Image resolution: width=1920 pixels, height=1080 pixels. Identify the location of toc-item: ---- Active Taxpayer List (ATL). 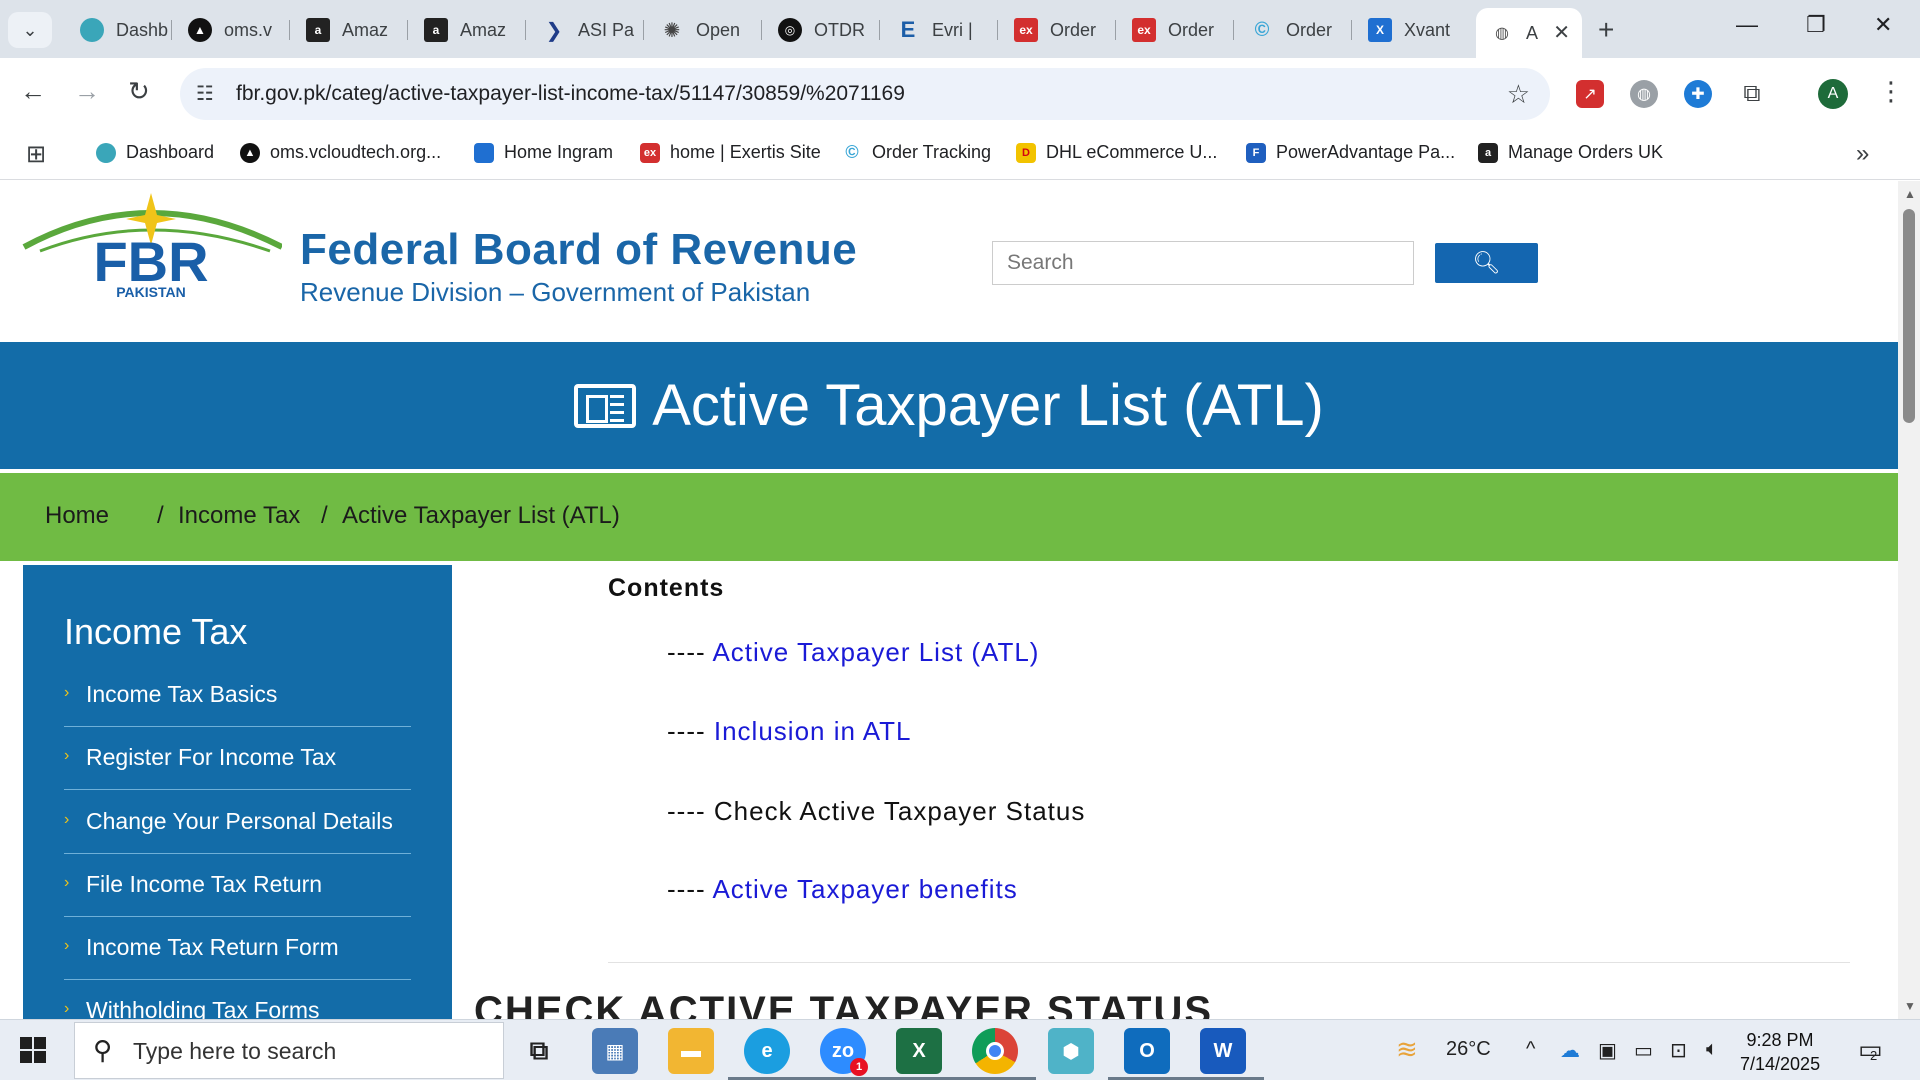
(853, 652).